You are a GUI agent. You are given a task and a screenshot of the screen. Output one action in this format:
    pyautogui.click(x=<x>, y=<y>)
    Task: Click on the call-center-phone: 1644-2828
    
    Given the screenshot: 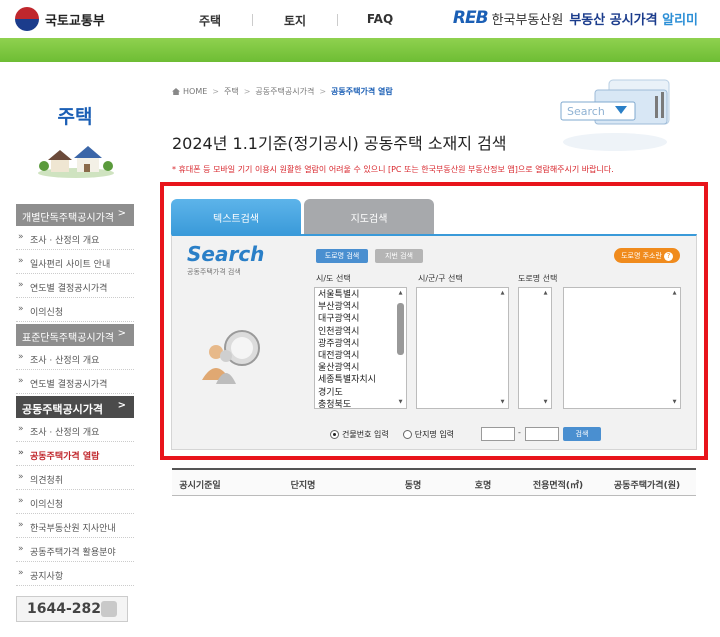 What is the action you would take?
    pyautogui.click(x=72, y=609)
    